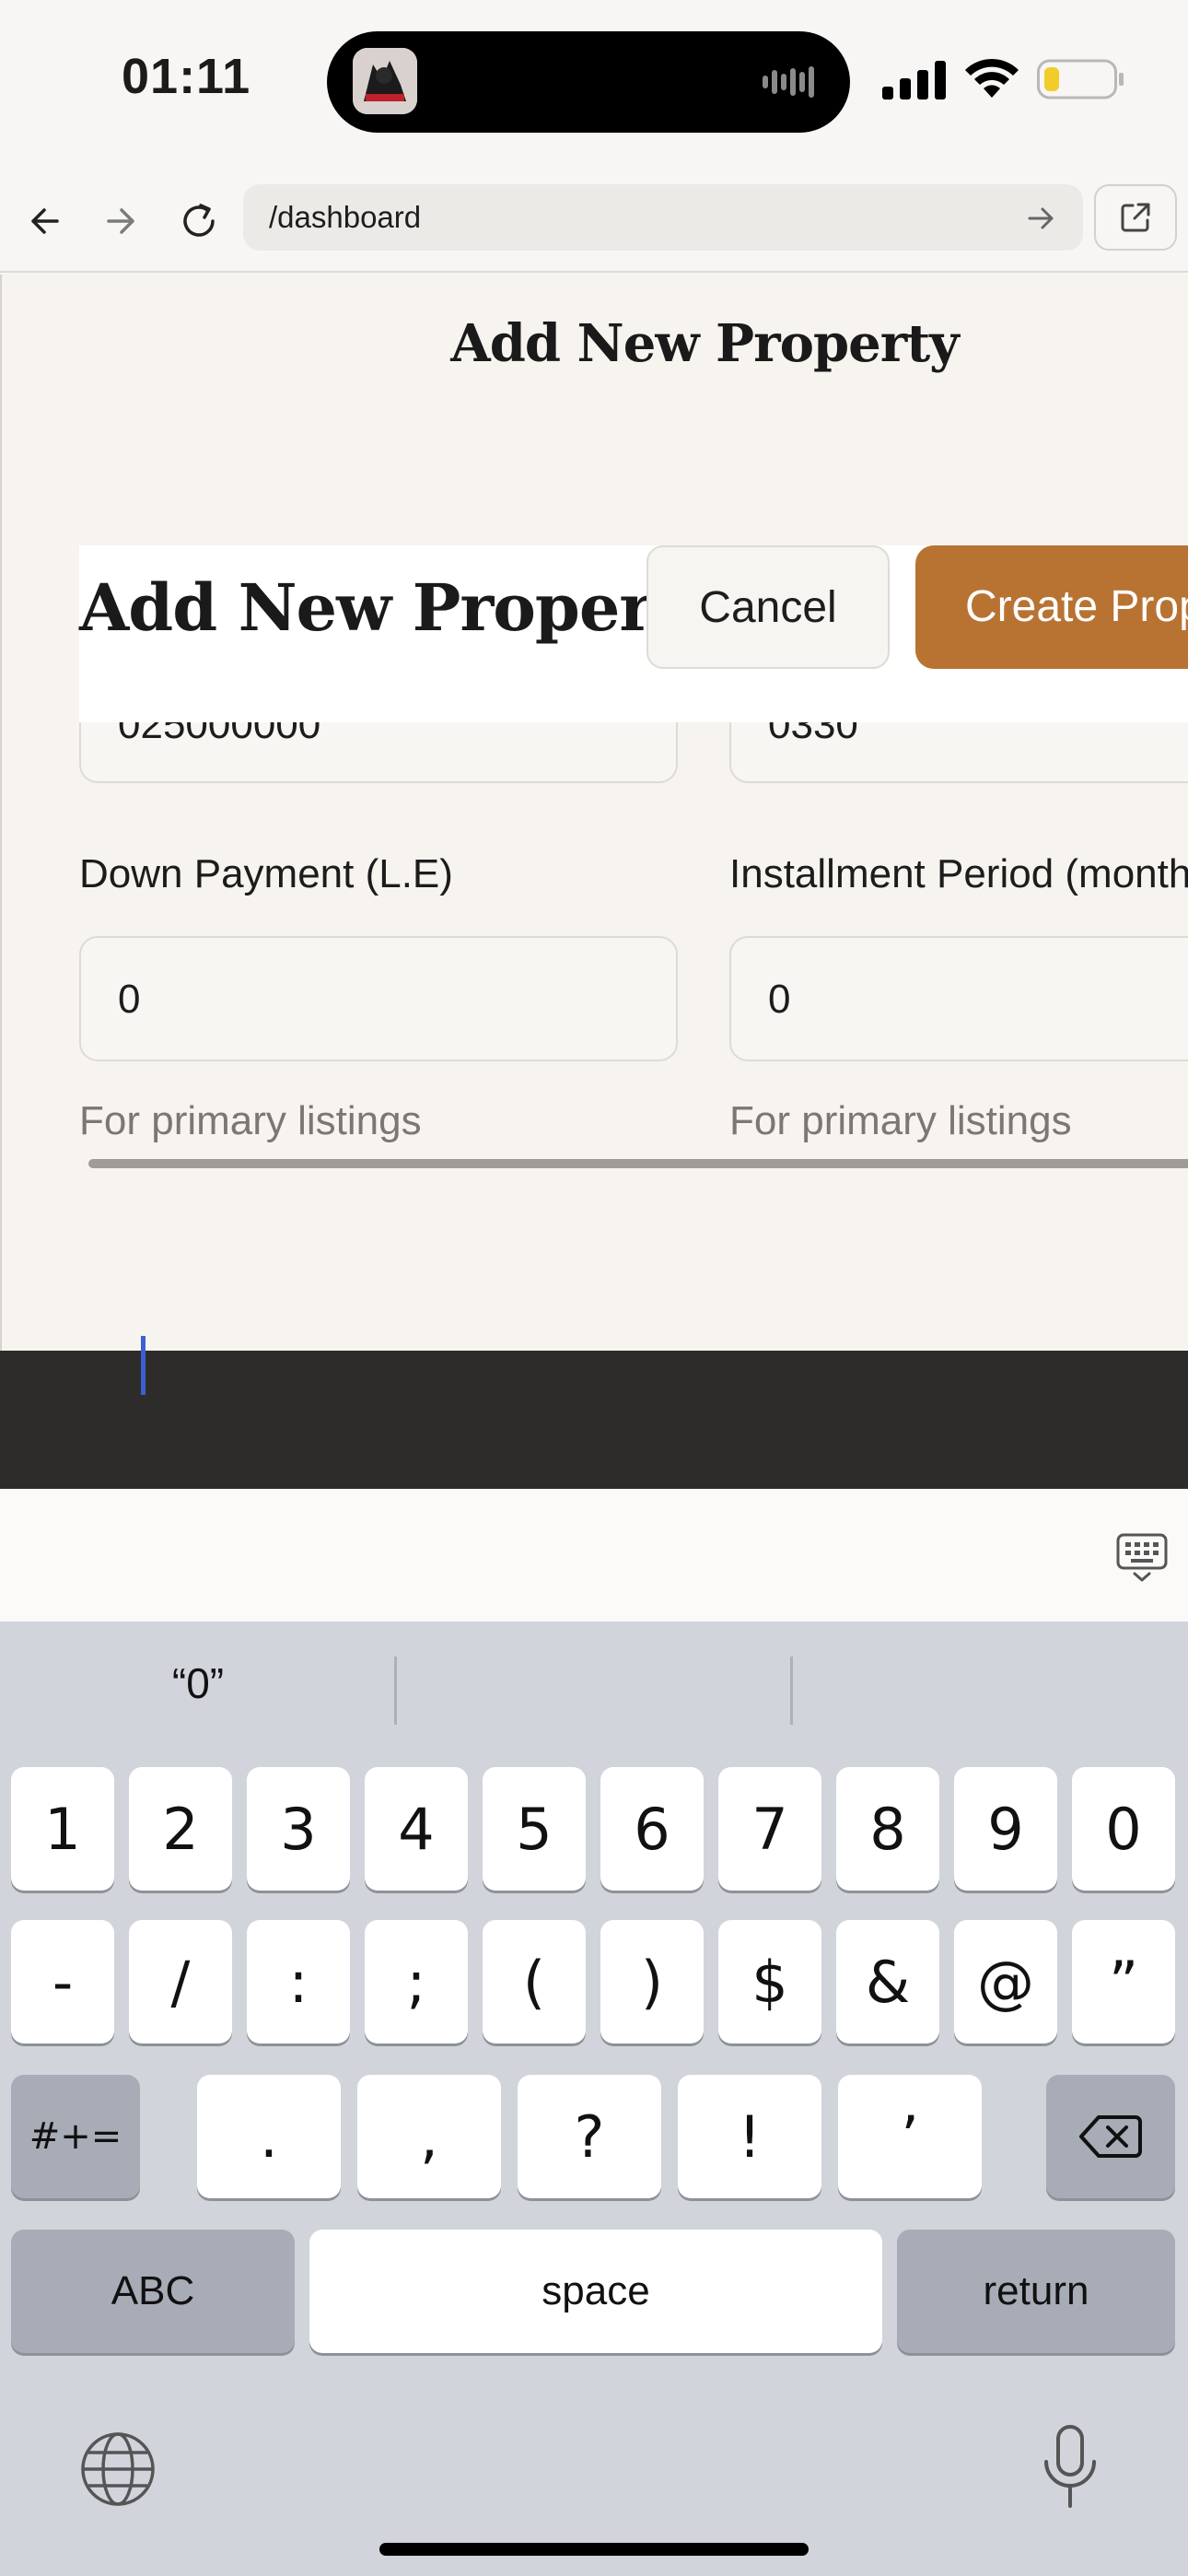  What do you see at coordinates (534, 1981) in the screenshot?
I see `key-open-paren: (` at bounding box center [534, 1981].